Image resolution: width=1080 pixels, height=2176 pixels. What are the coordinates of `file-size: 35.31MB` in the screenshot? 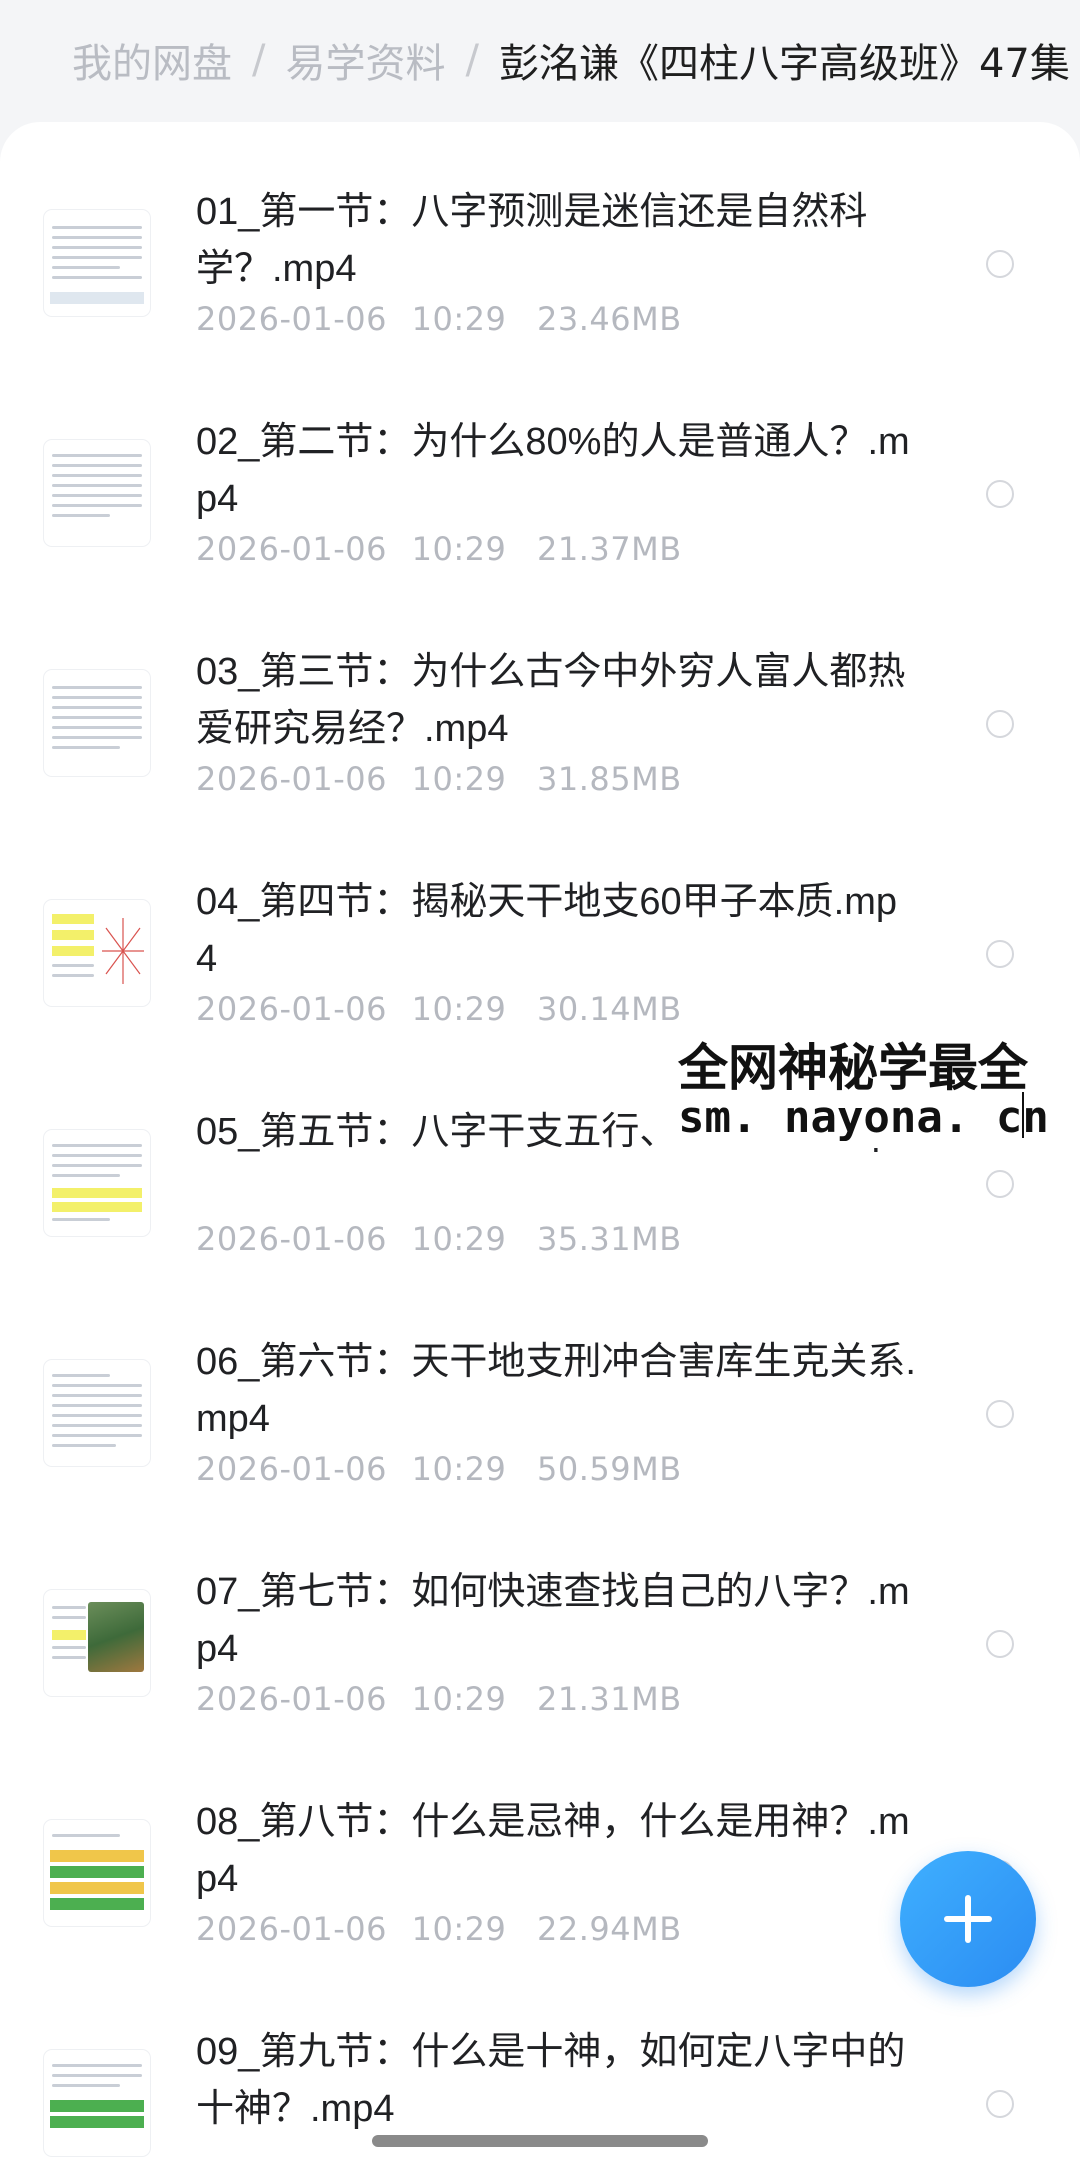 It's located at (609, 1239).